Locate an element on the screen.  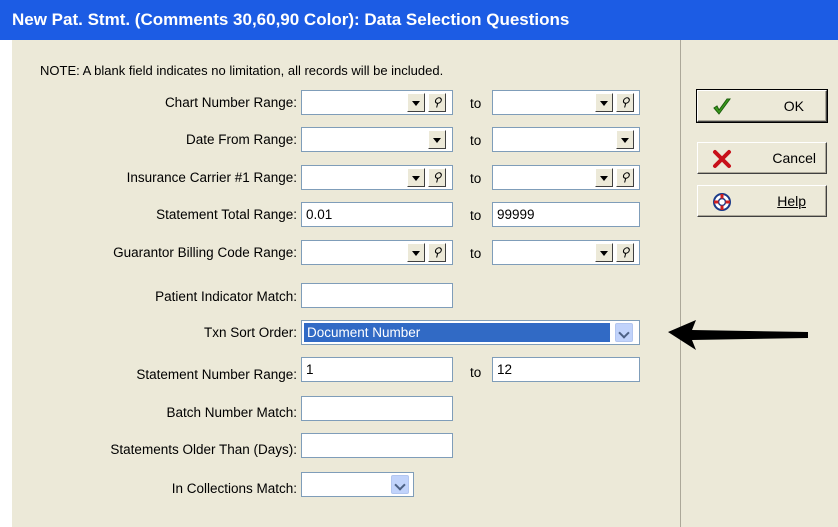
guarantor-billing-from-dropdown-button is located at coordinates (416, 252).